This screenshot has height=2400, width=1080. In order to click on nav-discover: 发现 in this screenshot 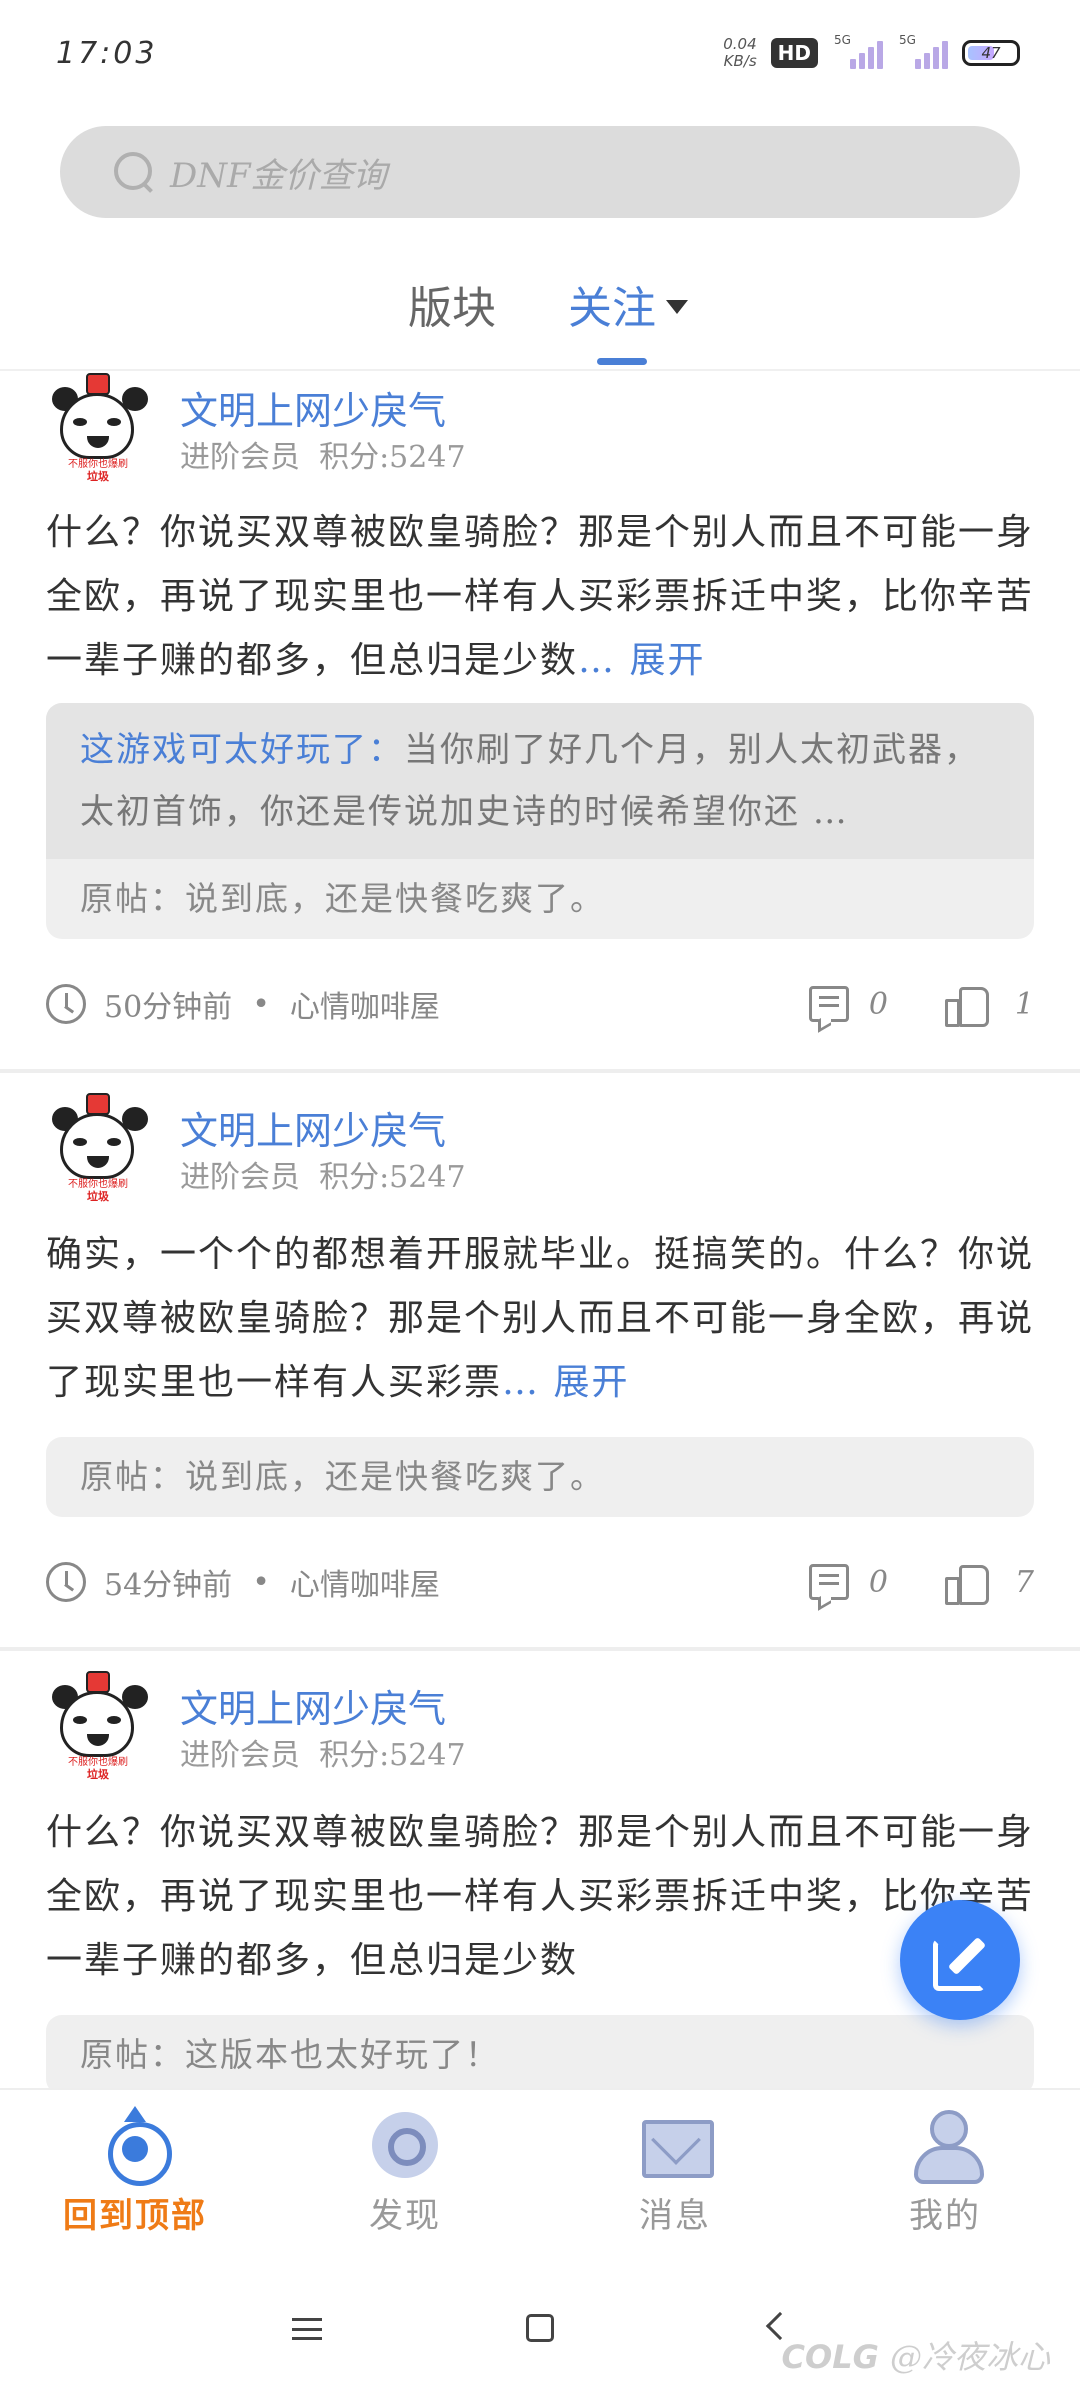, I will do `click(405, 2179)`.